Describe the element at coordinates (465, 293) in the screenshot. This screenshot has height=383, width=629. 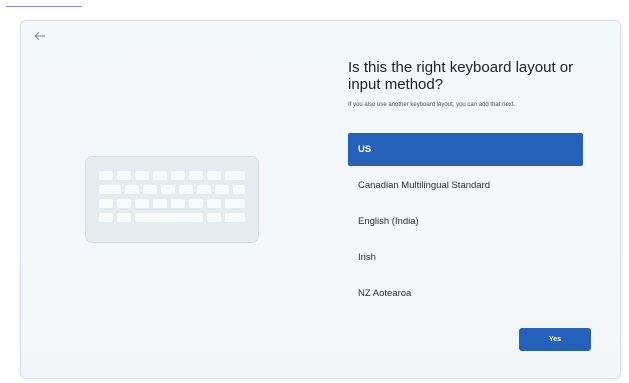
I see `layout-option-nz-aotearoa: NZ Aotearoa` at that location.